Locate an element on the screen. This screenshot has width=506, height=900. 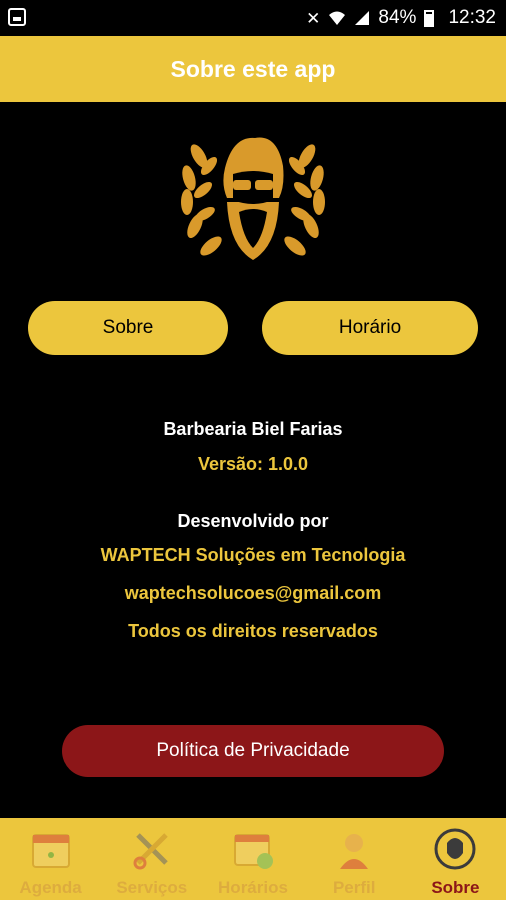
profile-icon is located at coordinates (354, 849).